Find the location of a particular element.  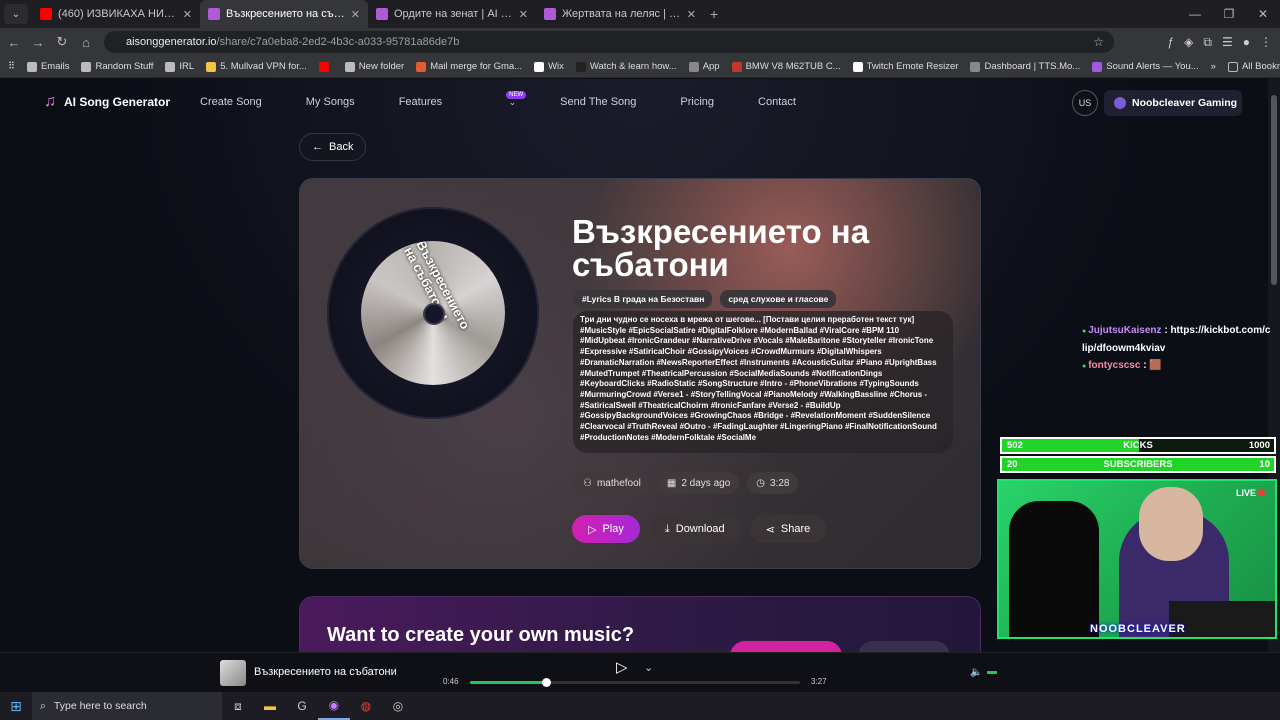

maximize-icon: ❐ is located at coordinates (1229, 14).